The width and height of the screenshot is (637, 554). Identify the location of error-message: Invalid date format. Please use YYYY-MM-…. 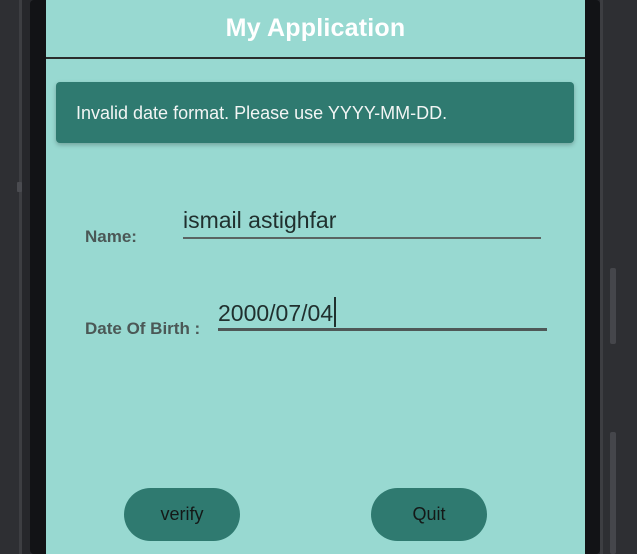
(262, 113).